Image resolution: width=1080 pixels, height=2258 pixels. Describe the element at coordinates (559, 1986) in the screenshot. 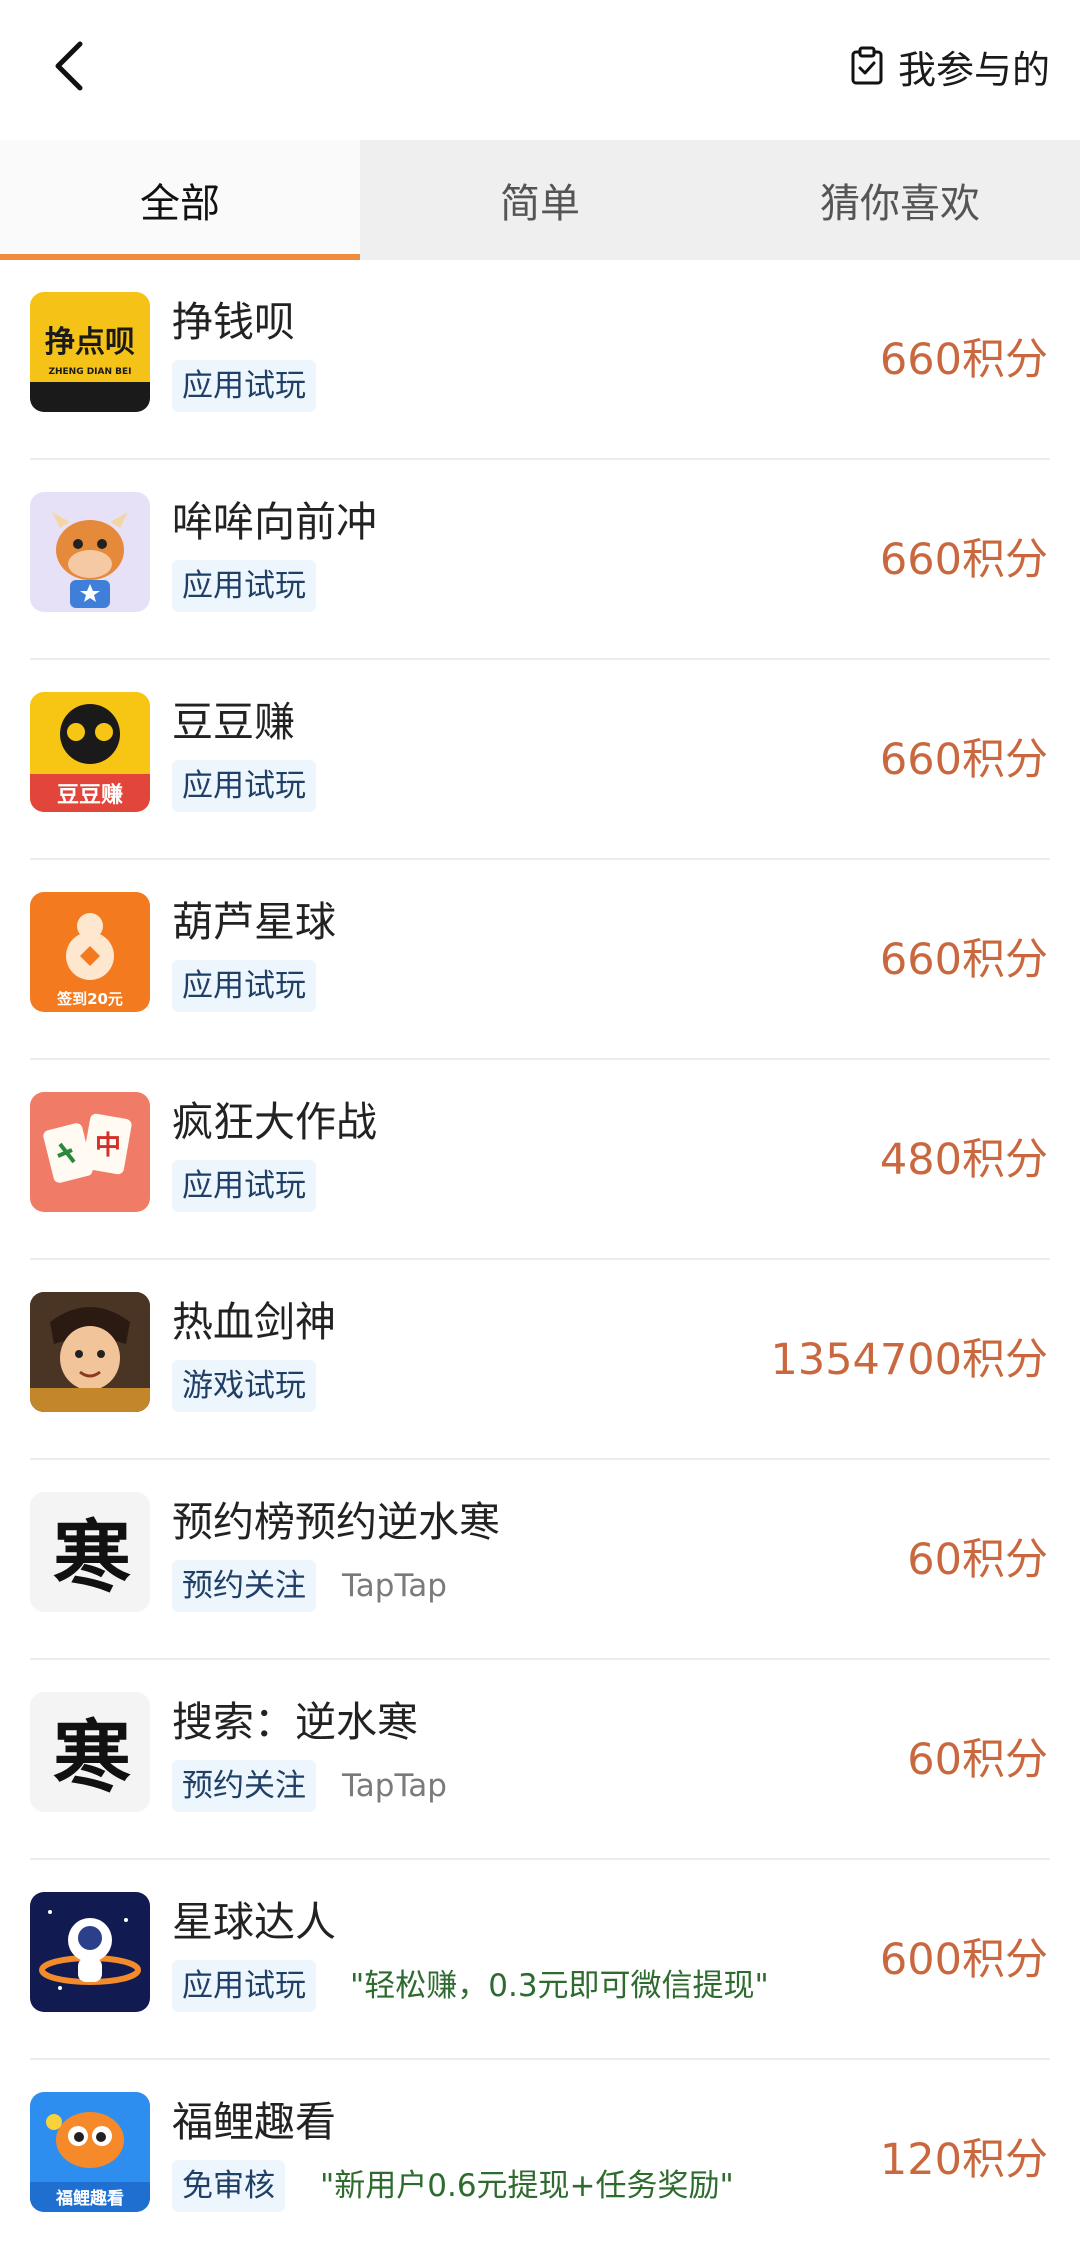

I see `task-description: "轻松赚，0.3元即可微信提现"` at that location.